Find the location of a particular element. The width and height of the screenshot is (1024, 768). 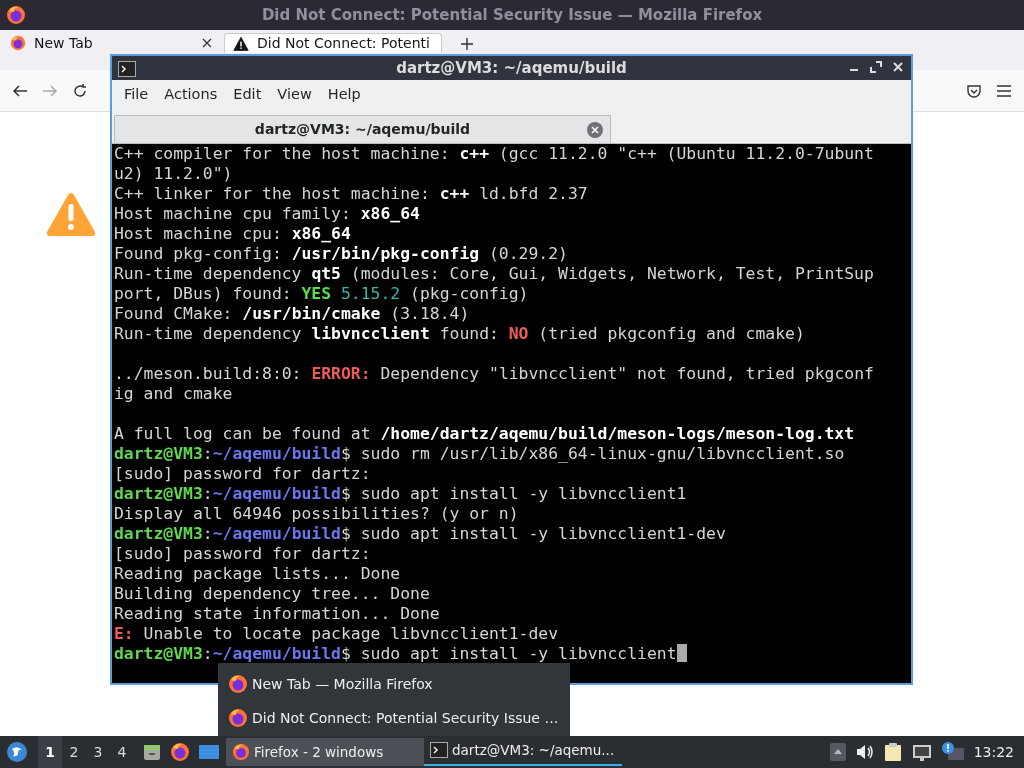

terminal-line: Host machine cpu family: x86_64 is located at coordinates (267, 214).